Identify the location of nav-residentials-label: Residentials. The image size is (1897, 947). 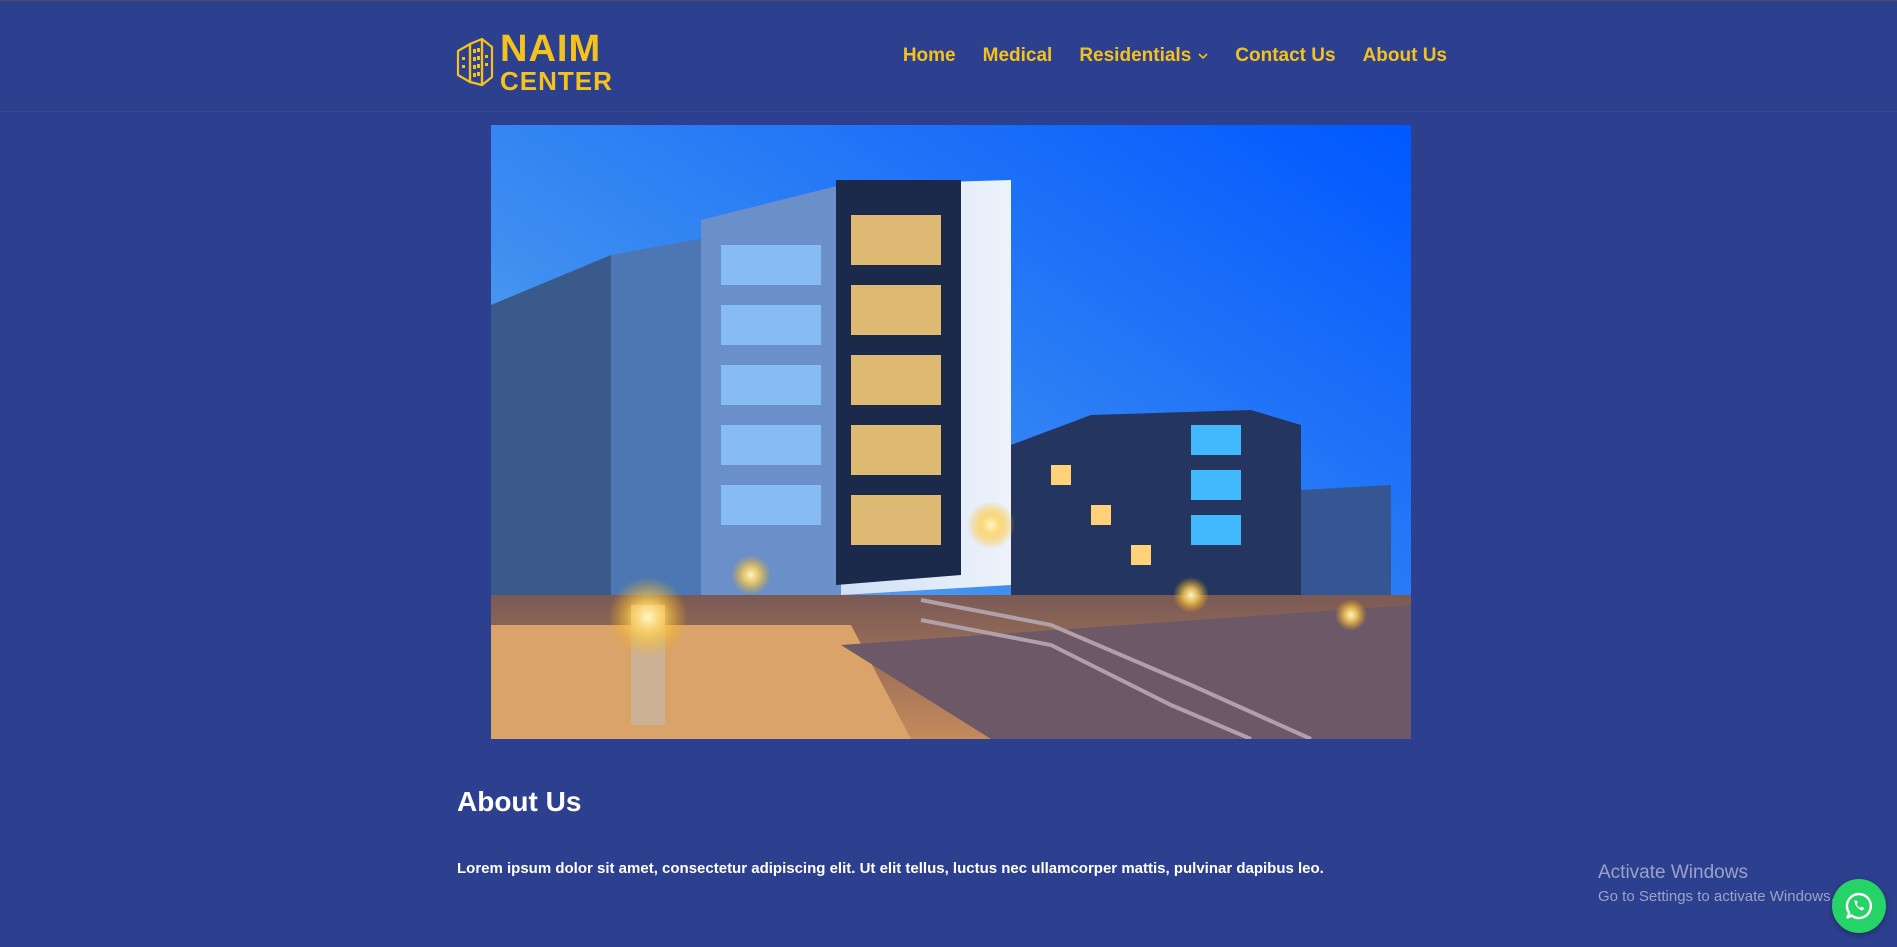
(1135, 55).